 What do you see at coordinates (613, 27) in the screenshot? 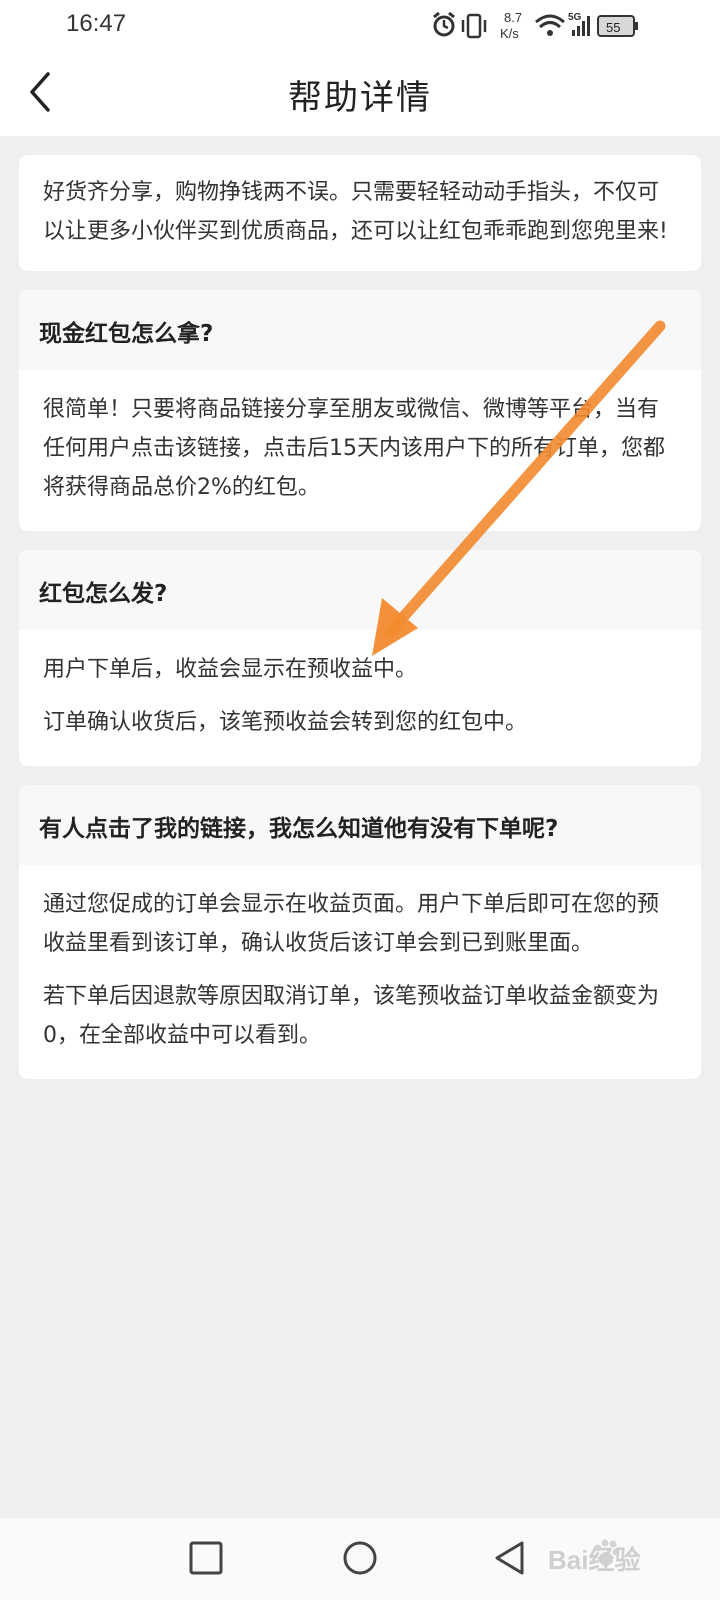
I see `battery-level: 55` at bounding box center [613, 27].